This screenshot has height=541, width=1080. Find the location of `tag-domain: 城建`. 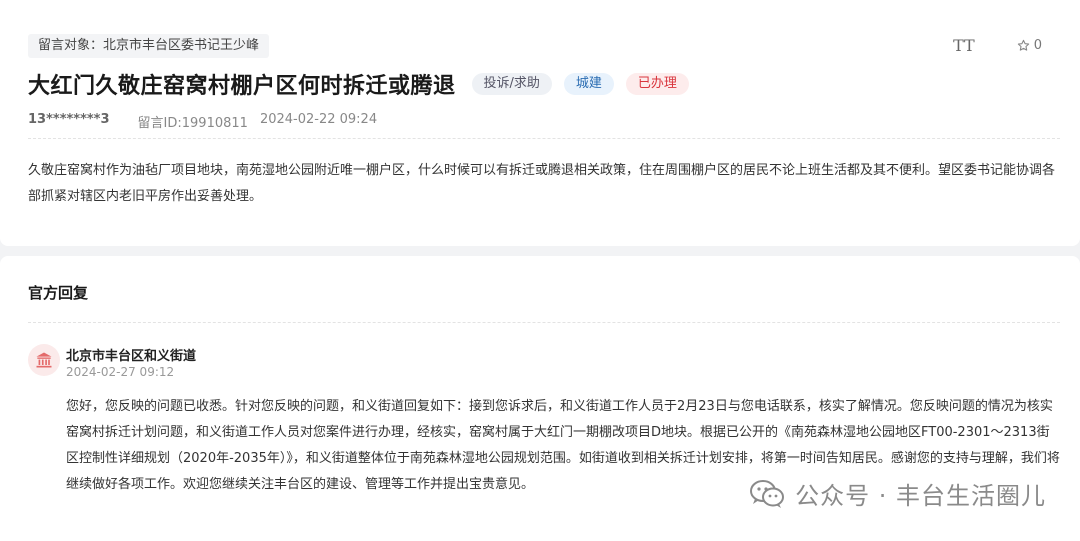

tag-domain: 城建 is located at coordinates (588, 84).